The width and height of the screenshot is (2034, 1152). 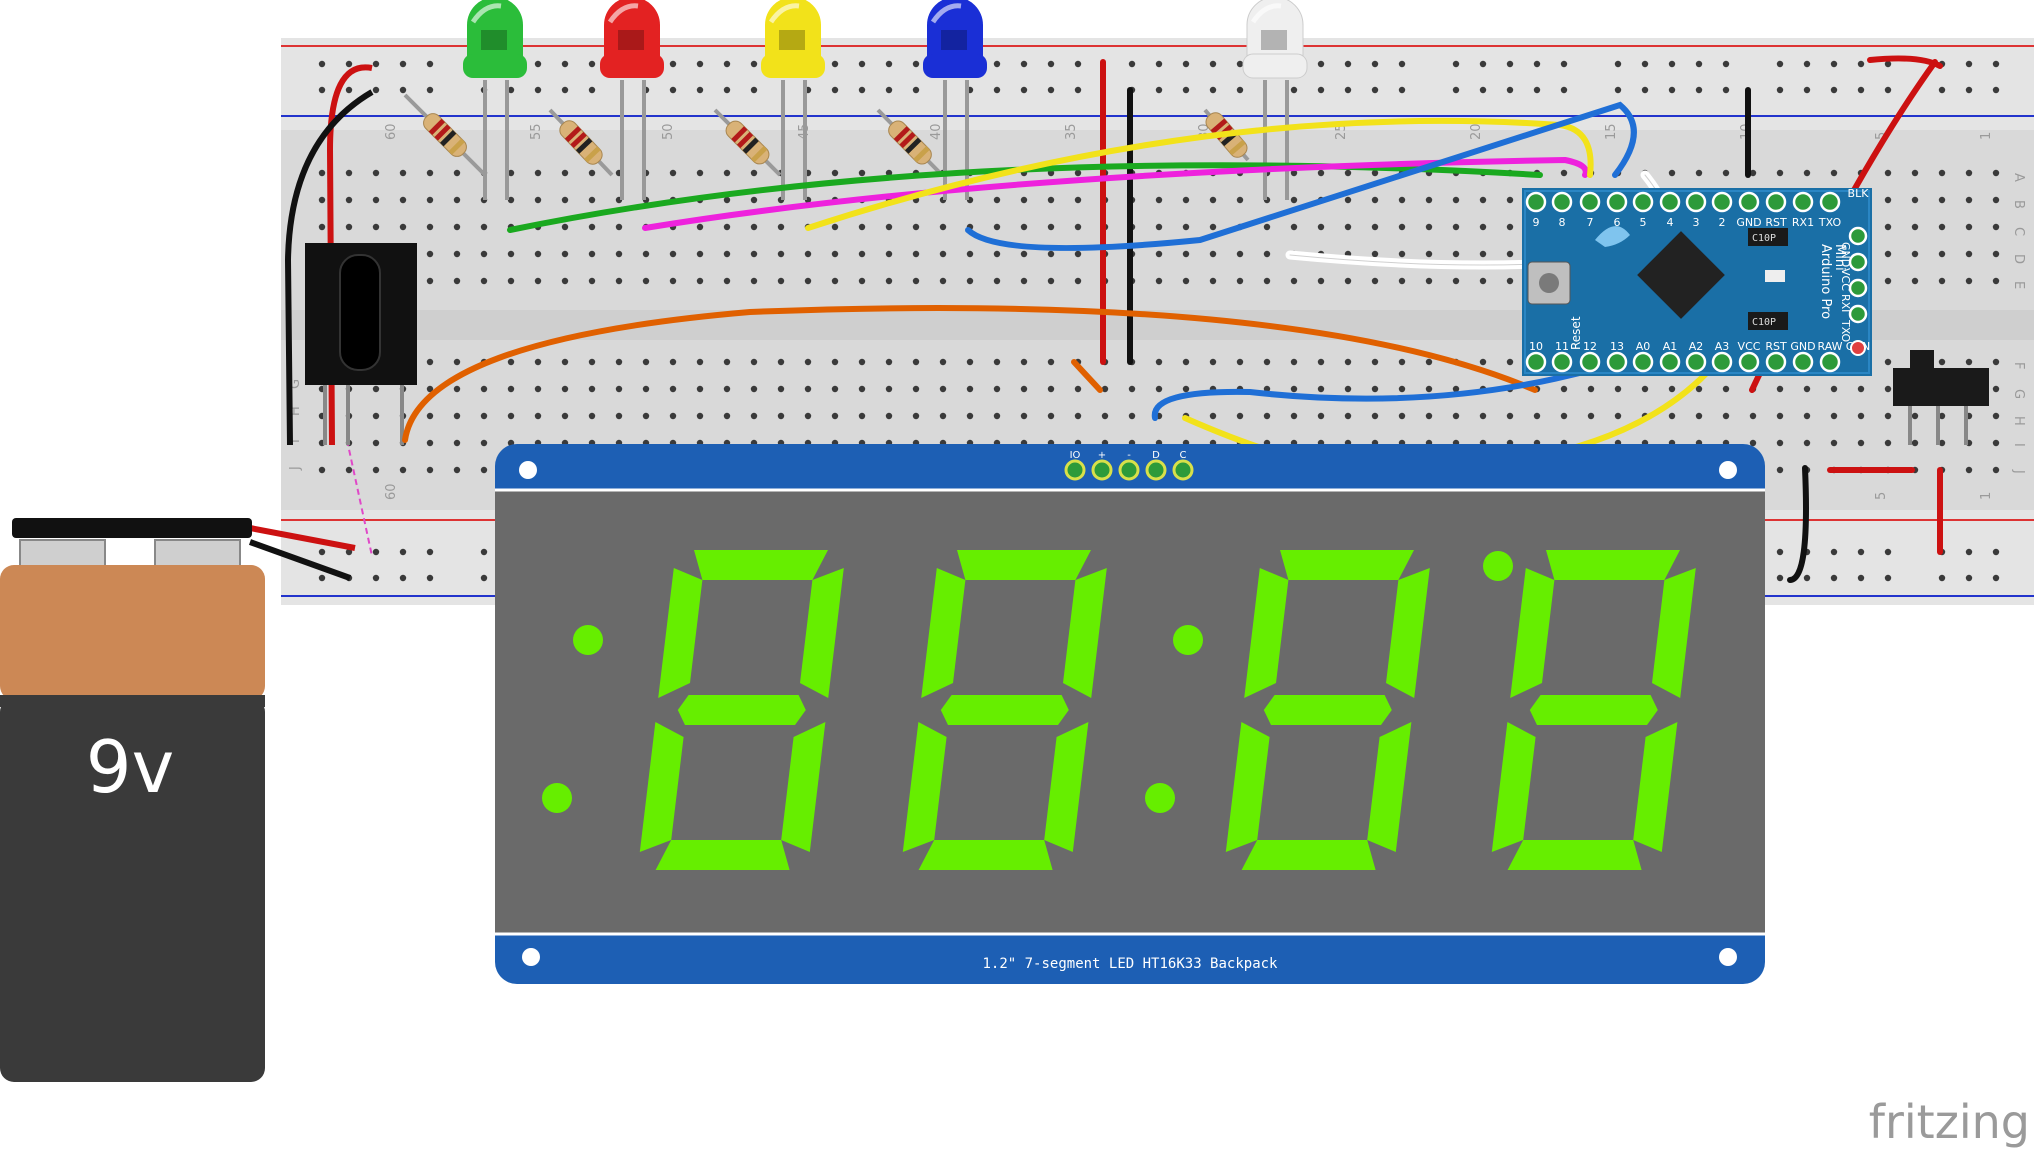 What do you see at coordinates (1160, 798) in the screenshot?
I see `display-dot` at bounding box center [1160, 798].